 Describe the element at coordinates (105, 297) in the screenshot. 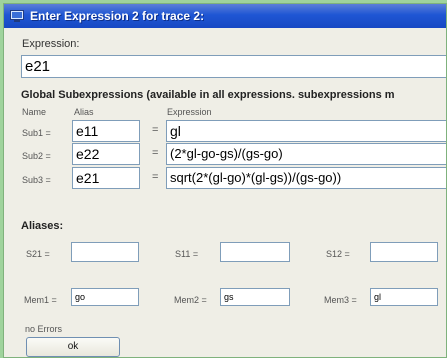

I see `mem1-input: go` at that location.